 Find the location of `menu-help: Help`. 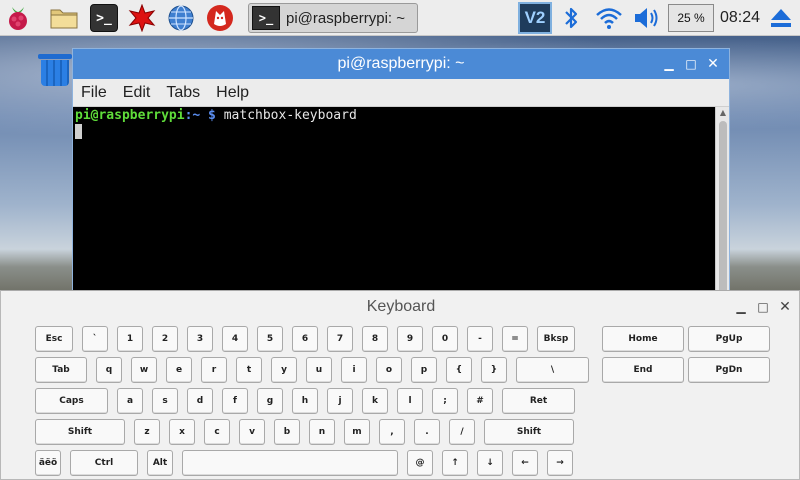

menu-help: Help is located at coordinates (232, 93).